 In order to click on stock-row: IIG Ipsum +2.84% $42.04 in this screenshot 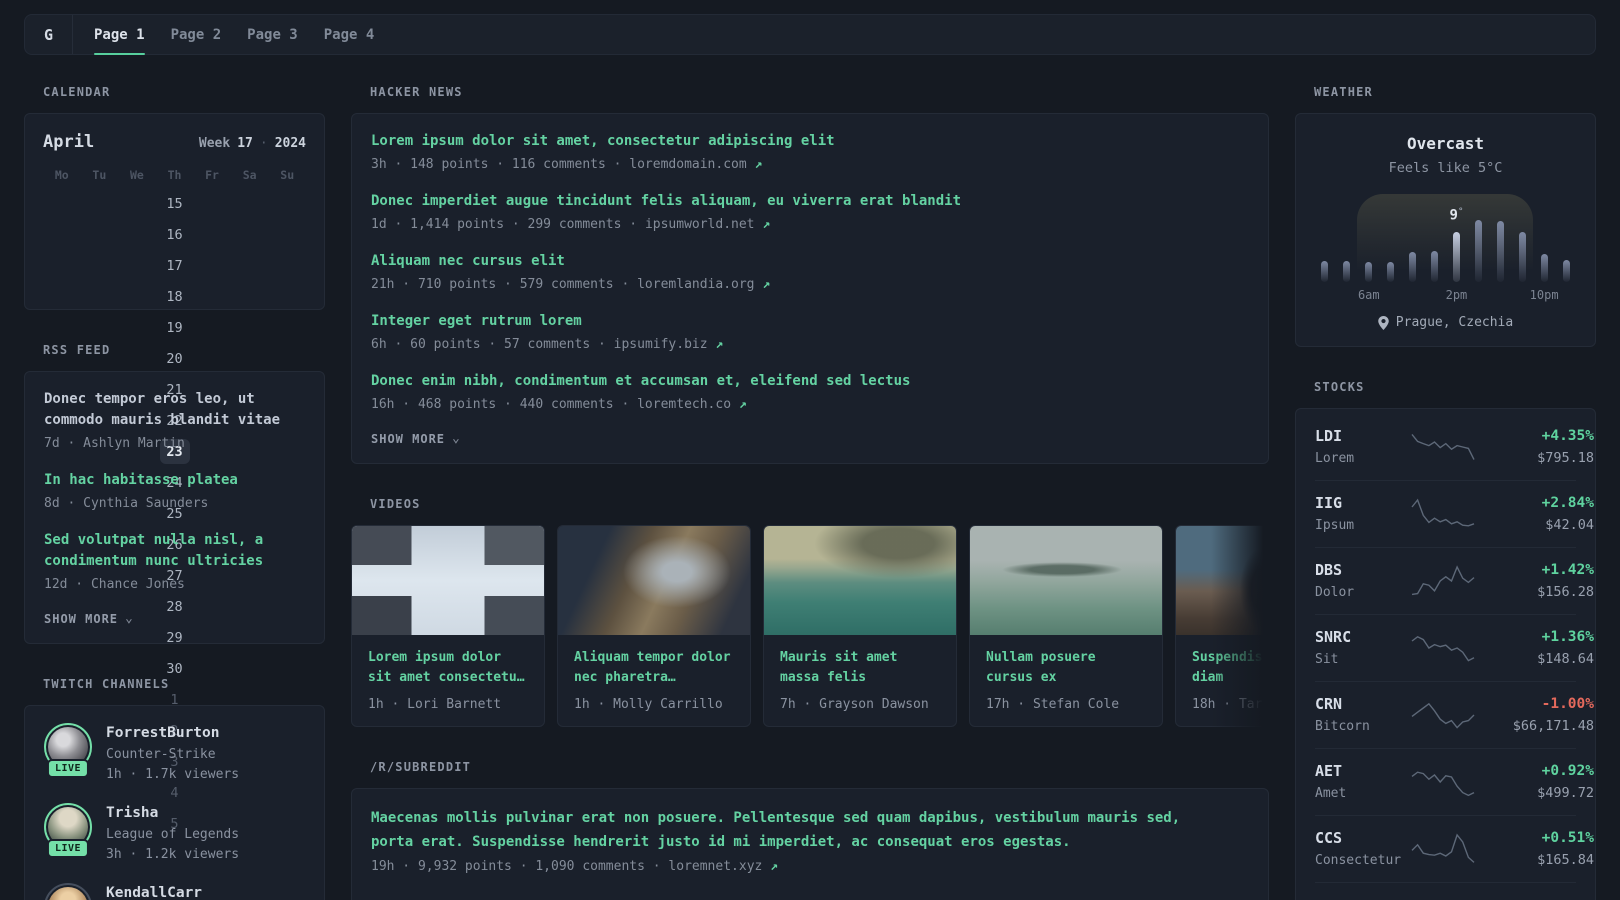, I will do `click(1454, 513)`.